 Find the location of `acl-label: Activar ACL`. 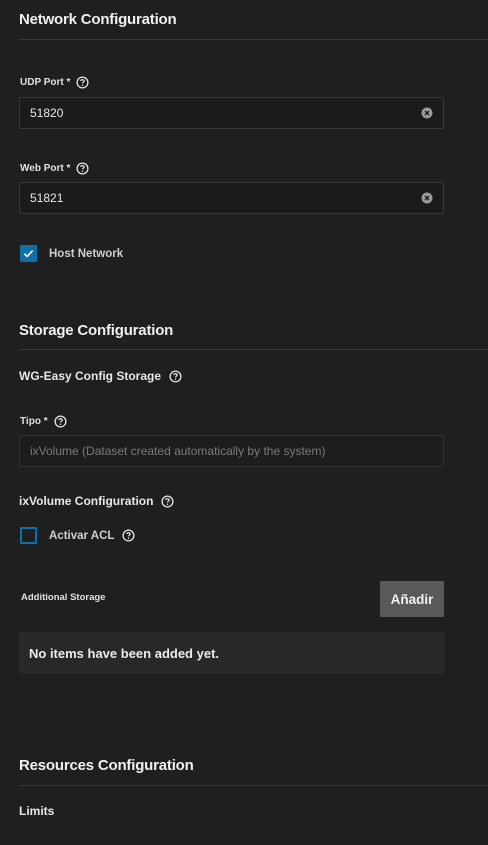

acl-label: Activar ACL is located at coordinates (82, 535).